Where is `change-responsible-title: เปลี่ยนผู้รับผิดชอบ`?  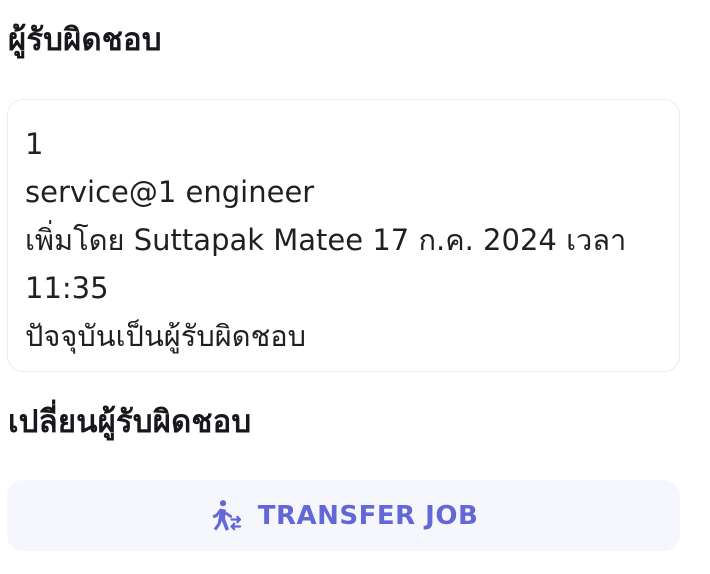
change-responsible-title: เปลี่ยนผู้รับผิดชอบ is located at coordinates (130, 422).